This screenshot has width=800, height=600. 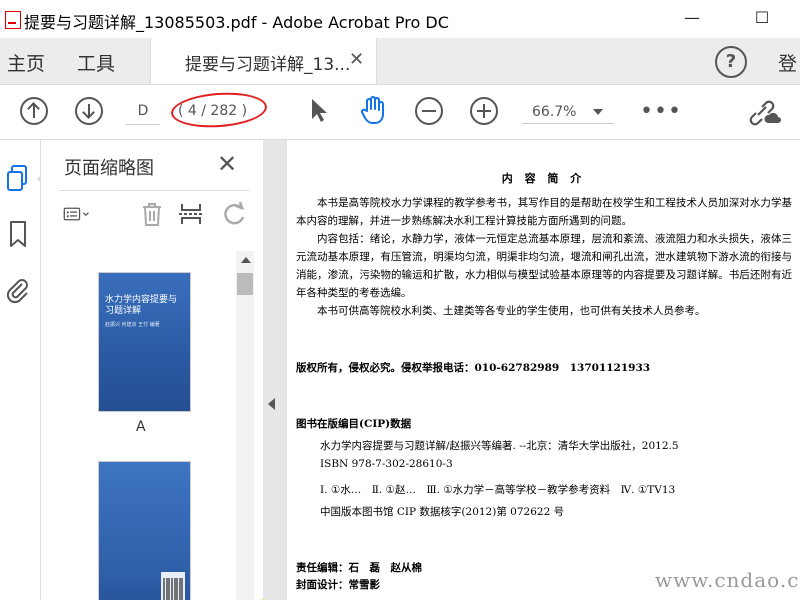 I want to click on scroll-up-icon, so click(x=246, y=260).